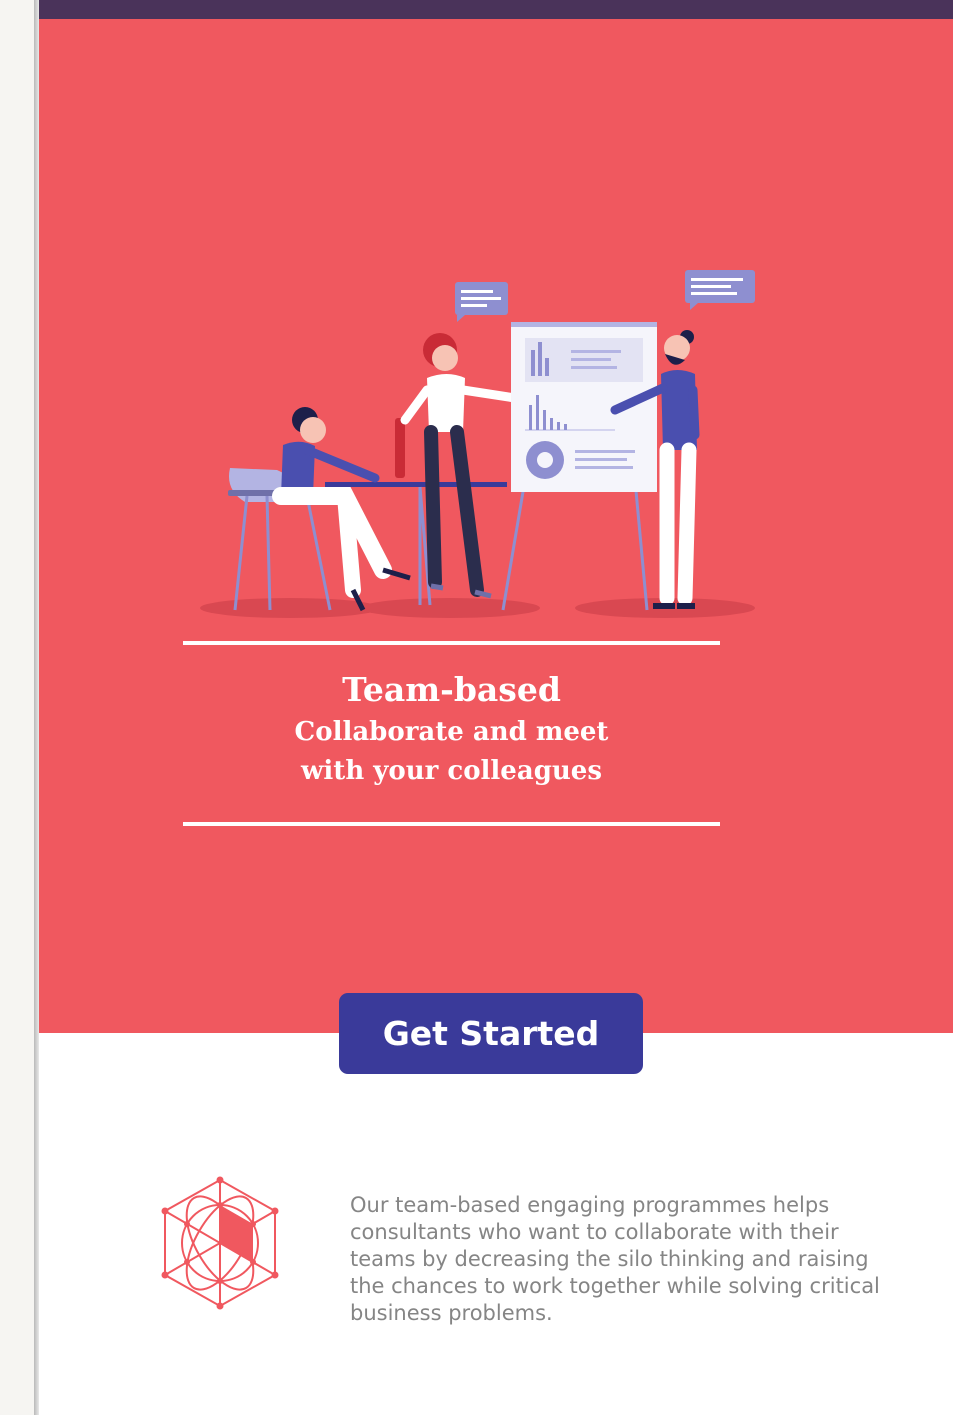 This screenshot has width=953, height=1415. What do you see at coordinates (491, 1033) in the screenshot?
I see `get-started-button: Get Started` at bounding box center [491, 1033].